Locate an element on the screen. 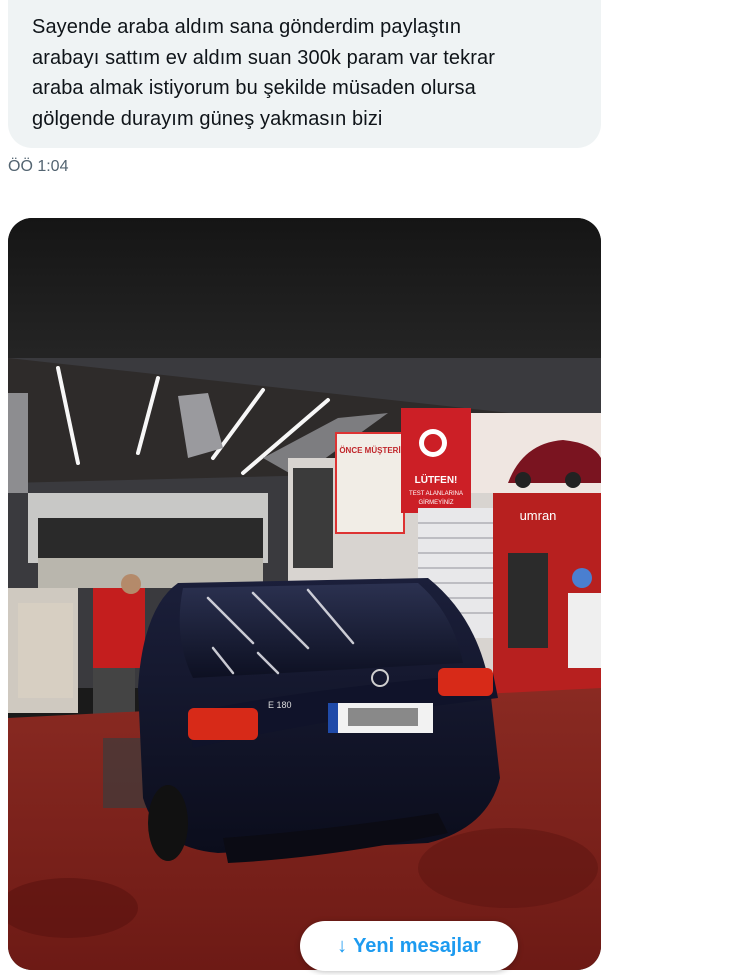 The height and width of the screenshot is (975, 745). arrow-down-icon: ↓ is located at coordinates (342, 945).